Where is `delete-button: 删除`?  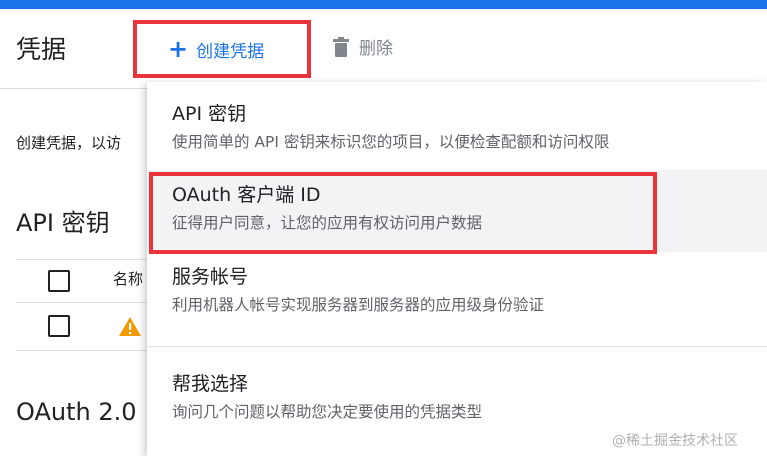
delete-button: 删除 is located at coordinates (363, 46).